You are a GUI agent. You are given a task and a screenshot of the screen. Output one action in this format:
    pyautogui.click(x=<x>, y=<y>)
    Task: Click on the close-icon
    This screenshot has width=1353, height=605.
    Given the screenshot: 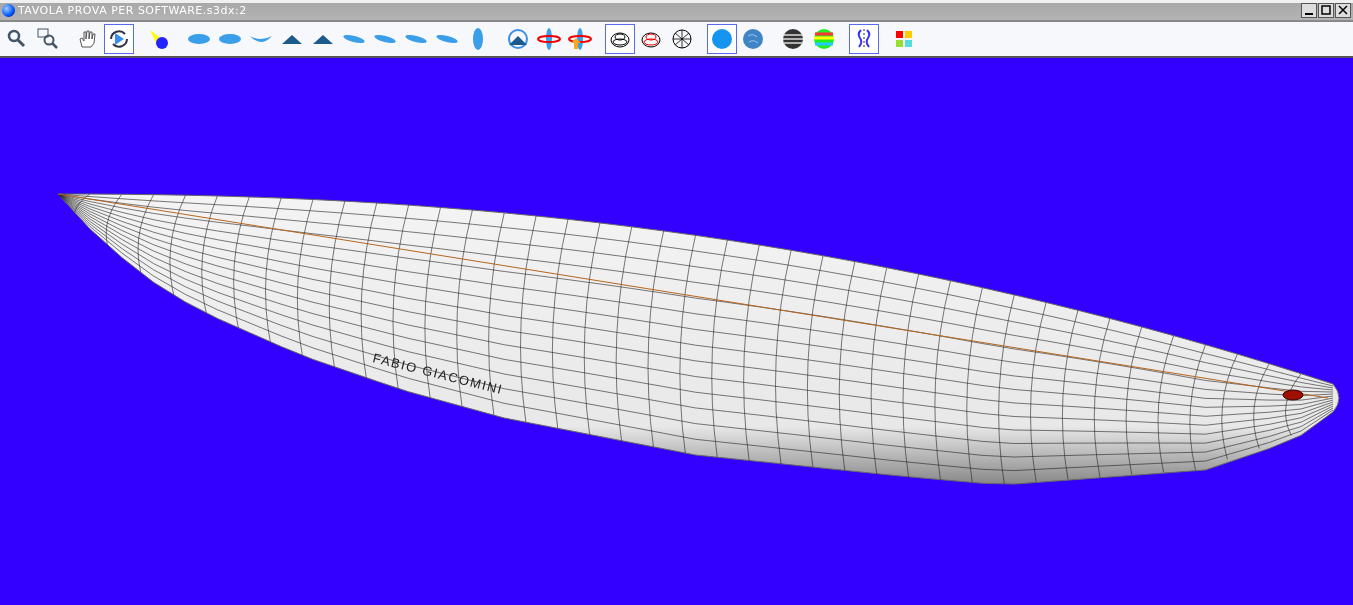 What is the action you would take?
    pyautogui.click(x=1343, y=10)
    